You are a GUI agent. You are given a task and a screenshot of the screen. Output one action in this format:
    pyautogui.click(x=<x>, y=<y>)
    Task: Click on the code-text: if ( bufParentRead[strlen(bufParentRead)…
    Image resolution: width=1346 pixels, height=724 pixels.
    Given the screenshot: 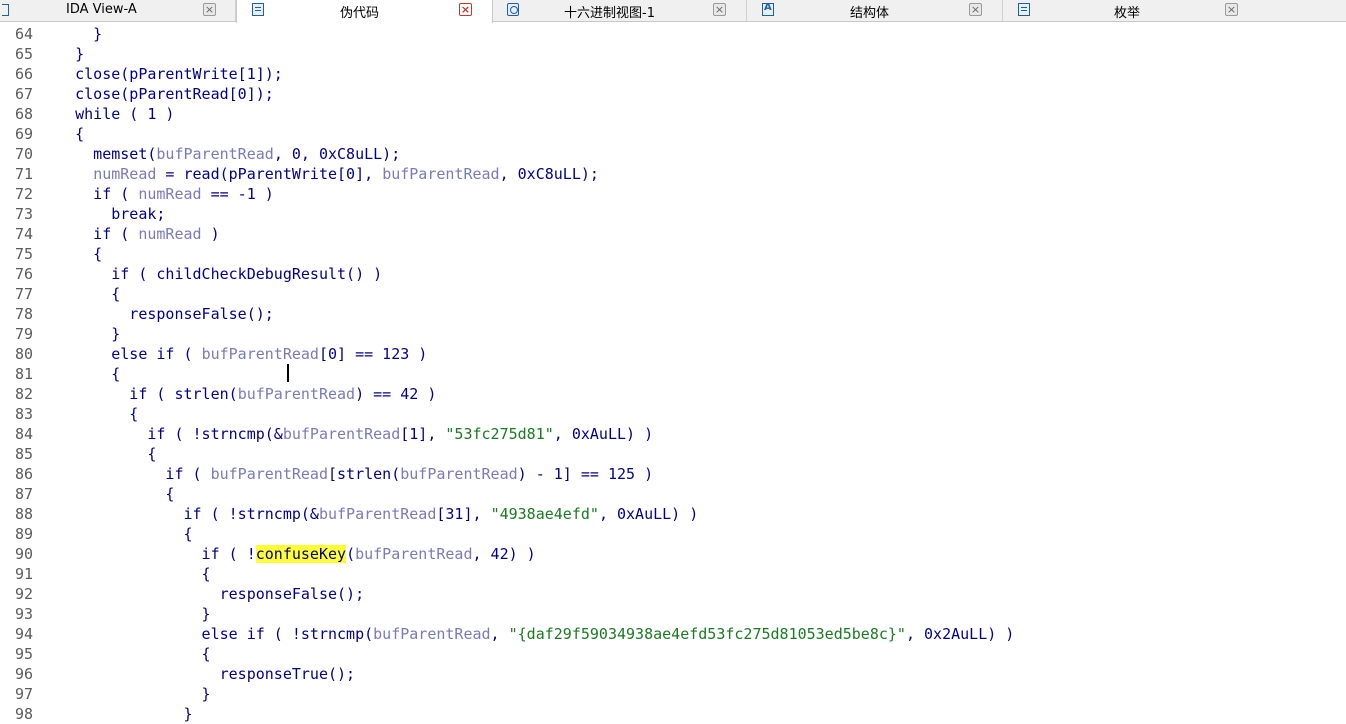 What is the action you would take?
    pyautogui.click(x=346, y=474)
    